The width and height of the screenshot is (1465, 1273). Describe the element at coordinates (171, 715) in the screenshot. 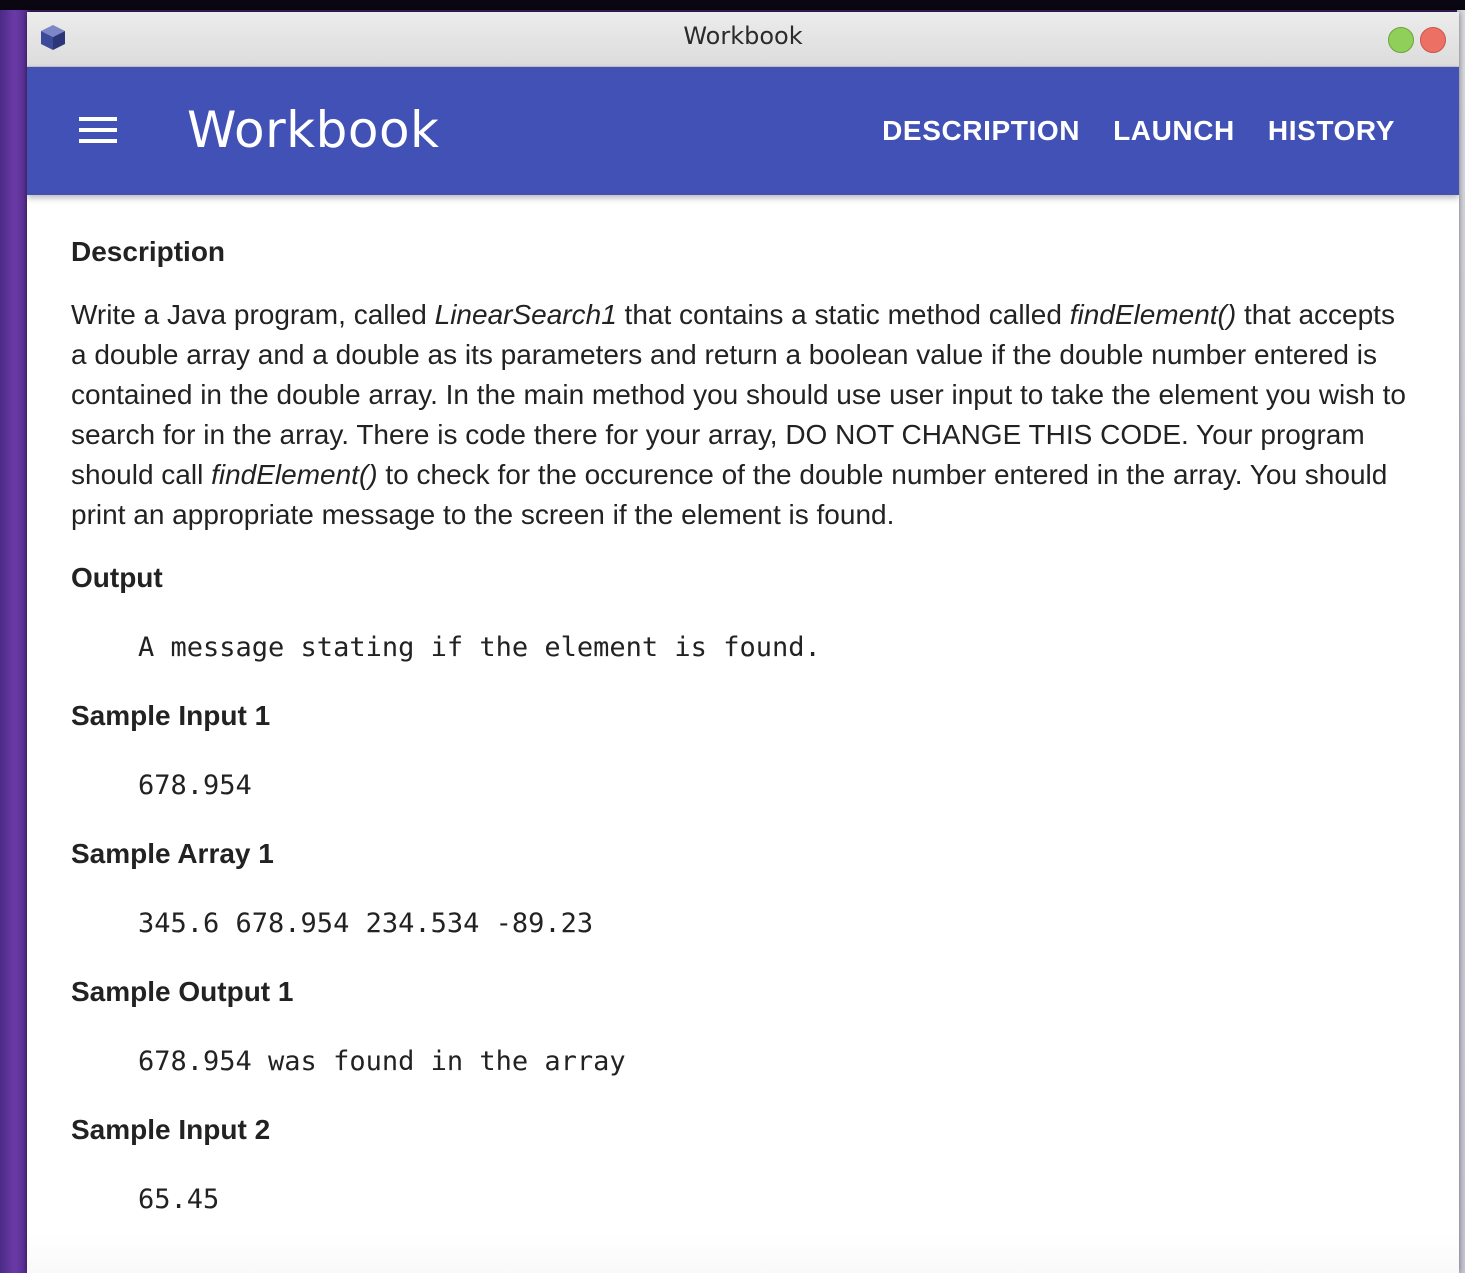

I see `sample-input-1-heading: Sample Input 1` at that location.